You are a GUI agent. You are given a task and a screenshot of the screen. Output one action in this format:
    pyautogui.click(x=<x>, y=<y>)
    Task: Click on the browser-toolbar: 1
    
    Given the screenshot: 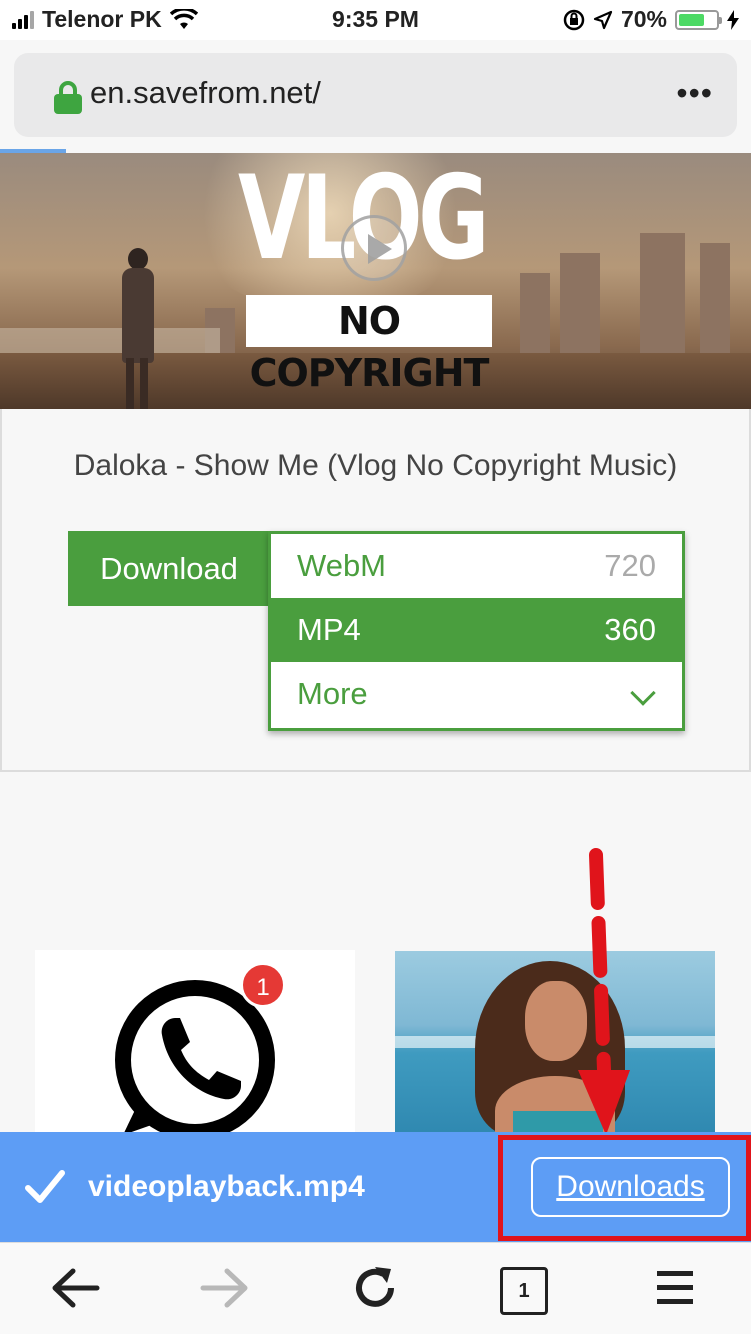 What is the action you would take?
    pyautogui.click(x=375, y=1288)
    